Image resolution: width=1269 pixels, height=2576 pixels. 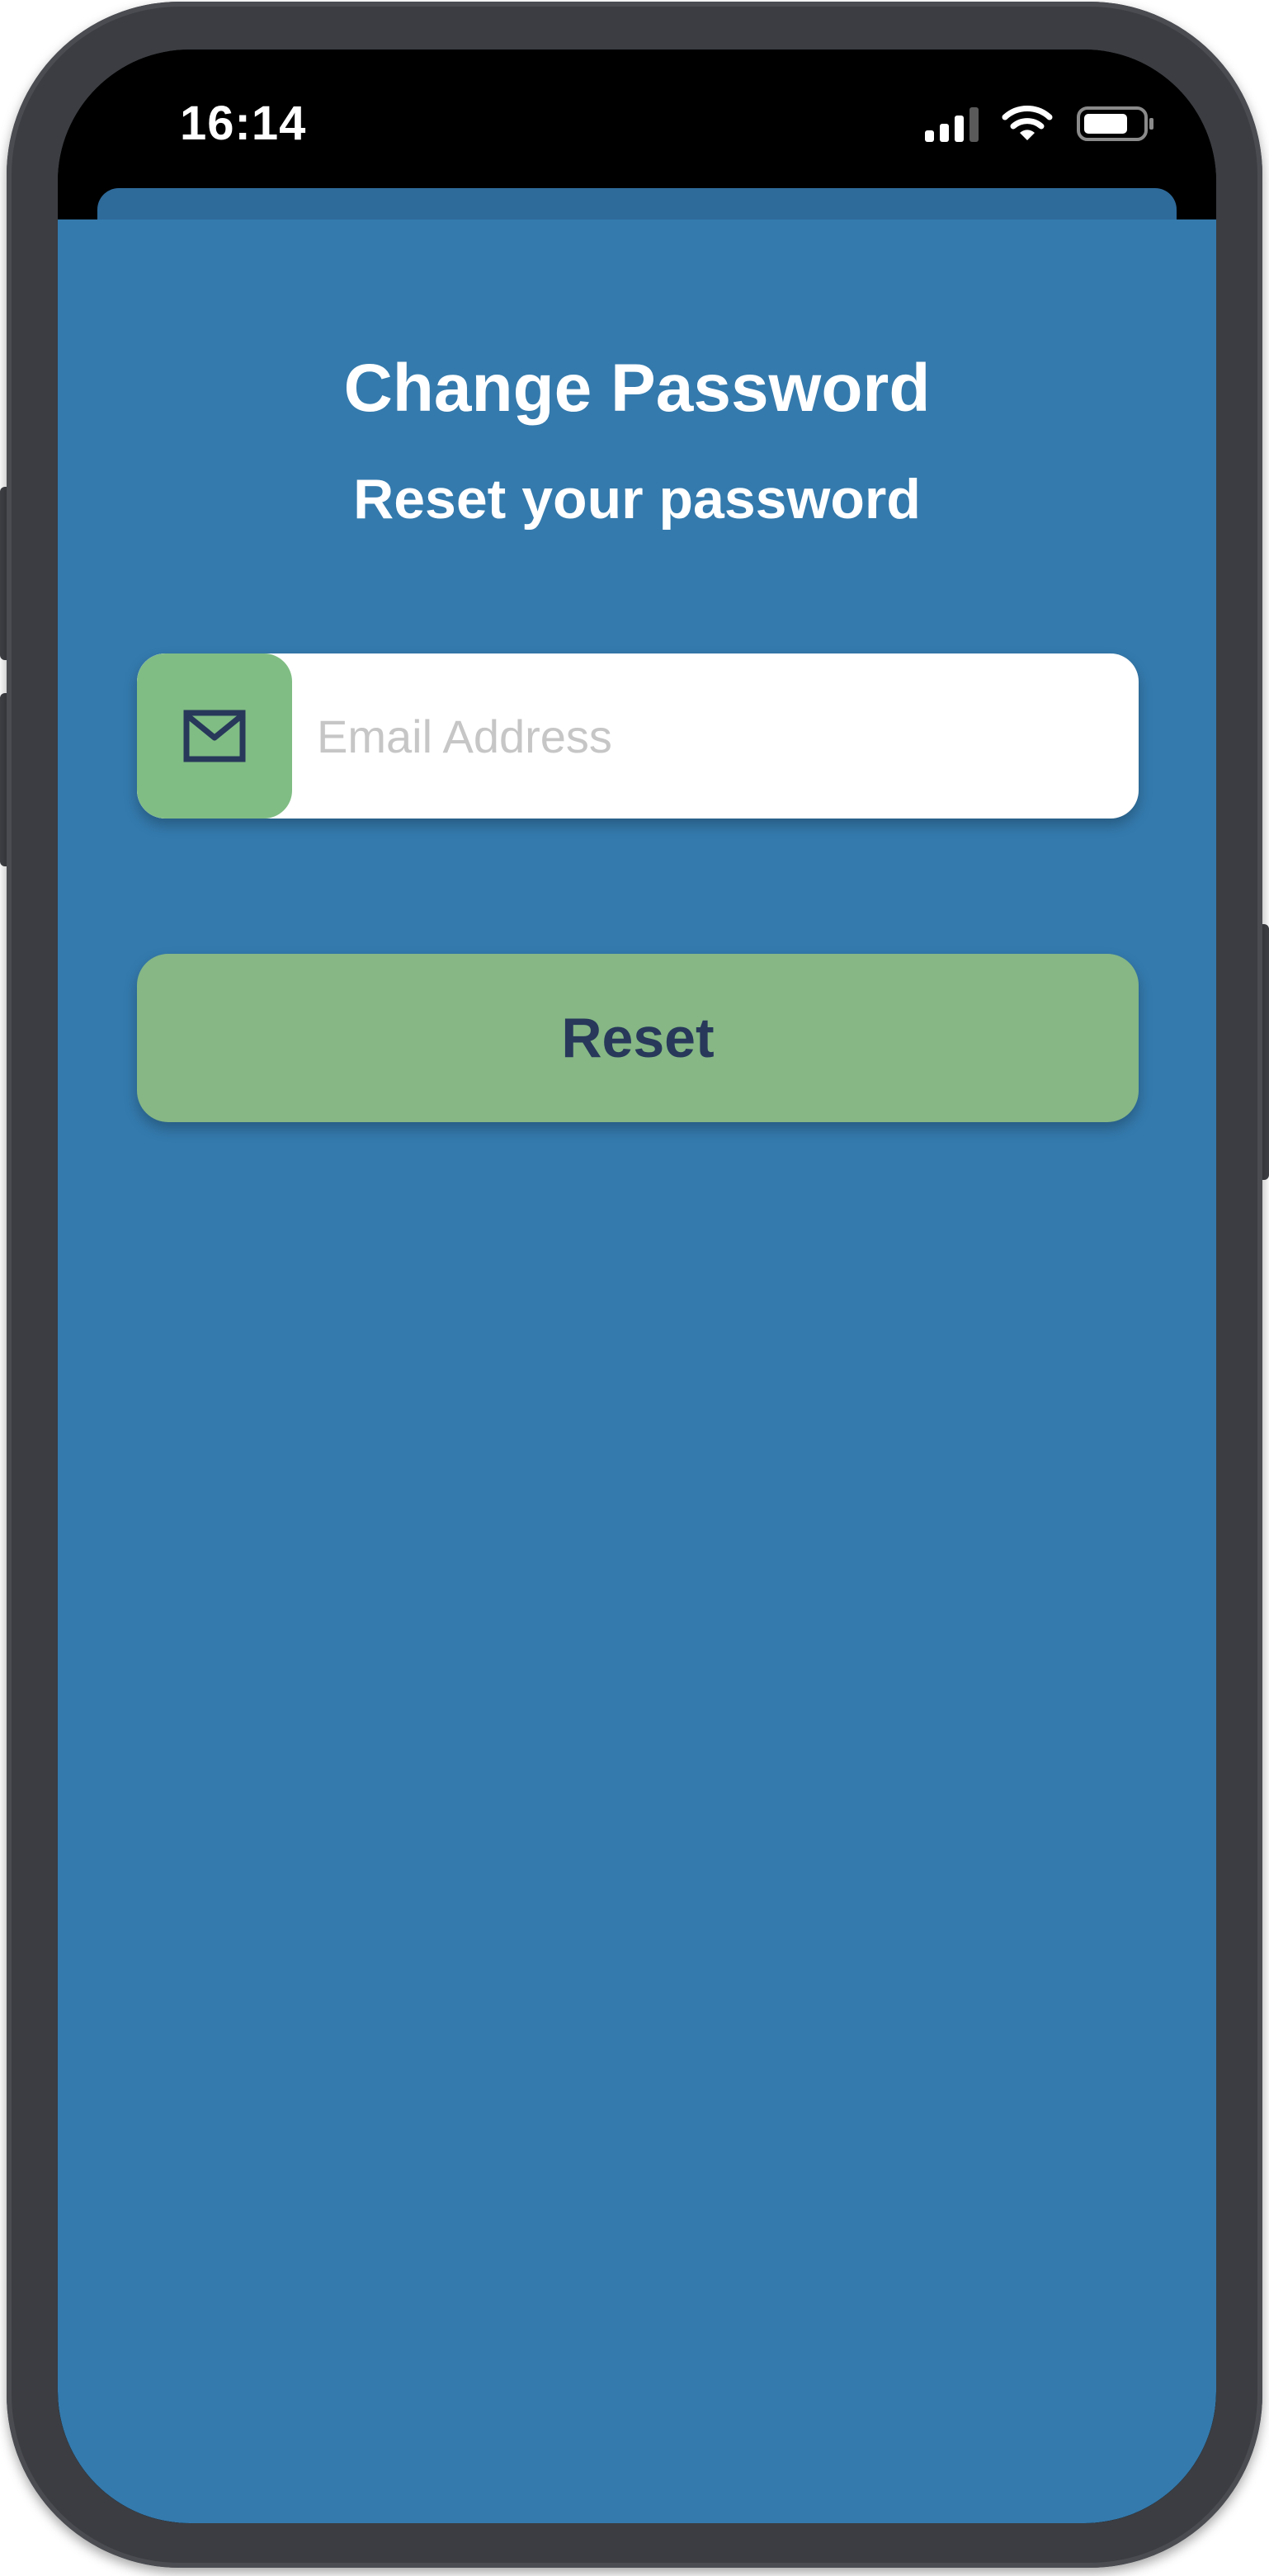 I want to click on envelope-icon, so click(x=214, y=736).